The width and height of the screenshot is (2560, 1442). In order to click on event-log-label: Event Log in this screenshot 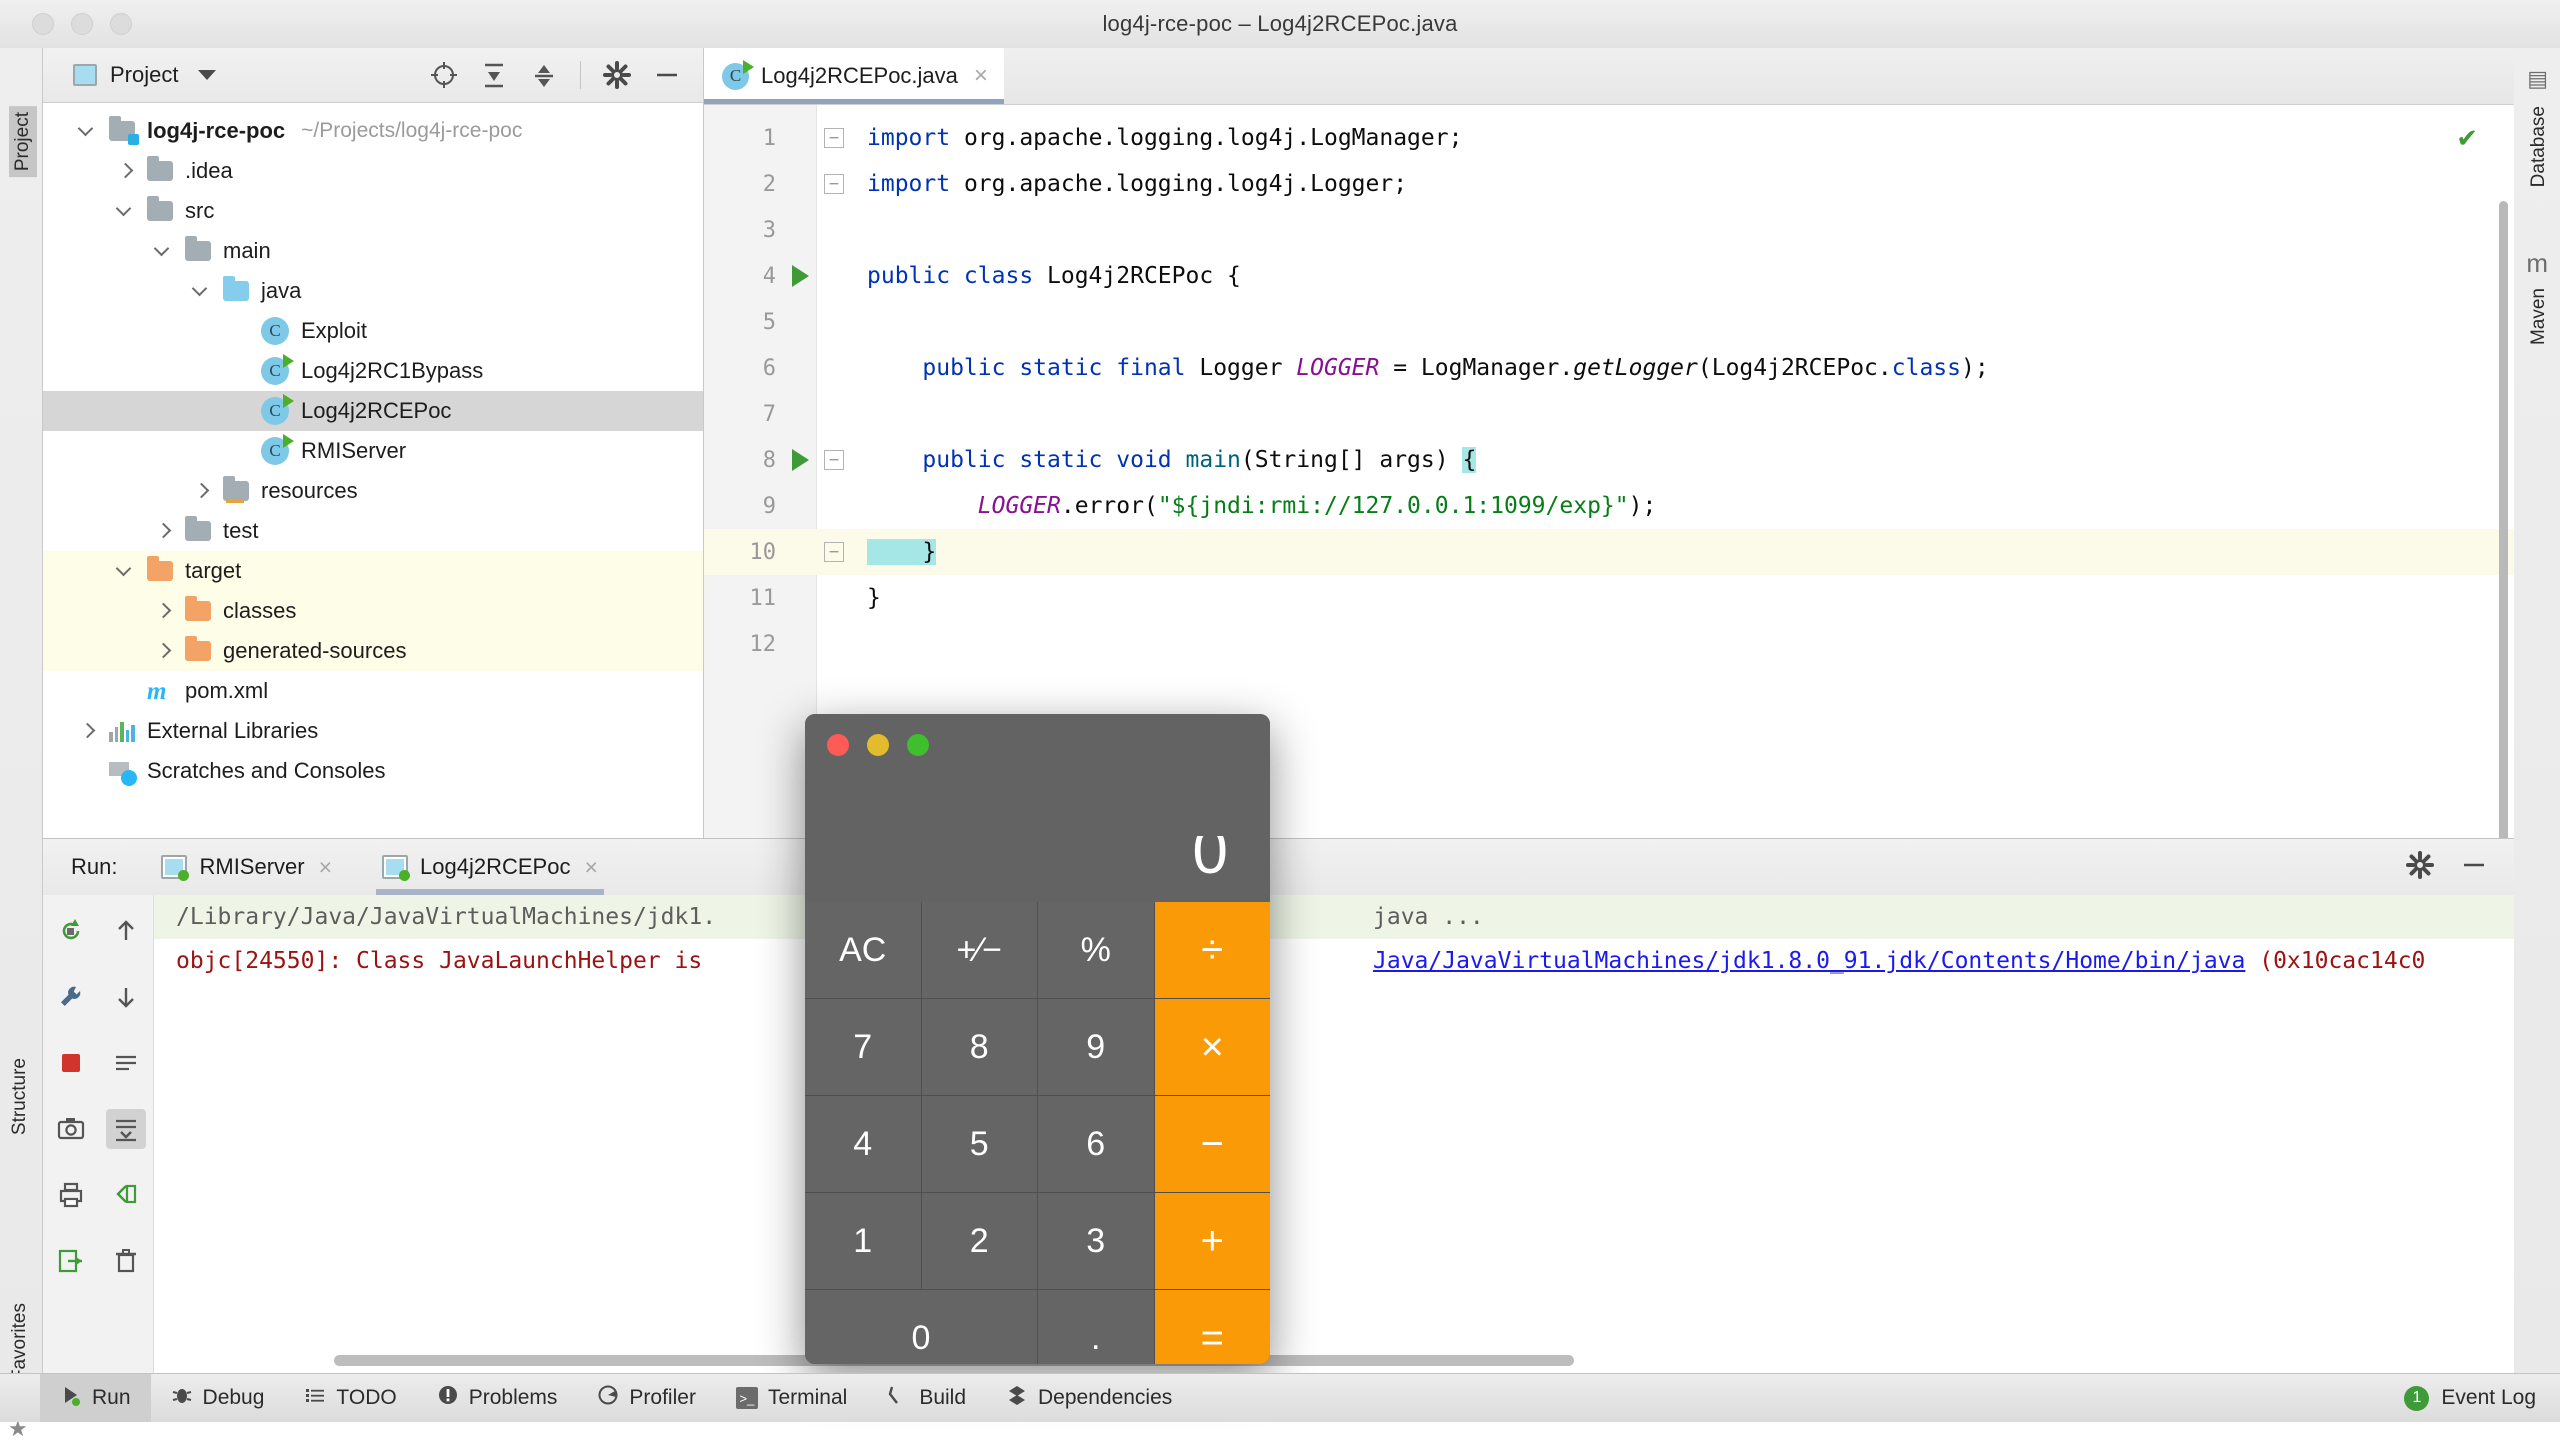, I will do `click(2488, 1398)`.